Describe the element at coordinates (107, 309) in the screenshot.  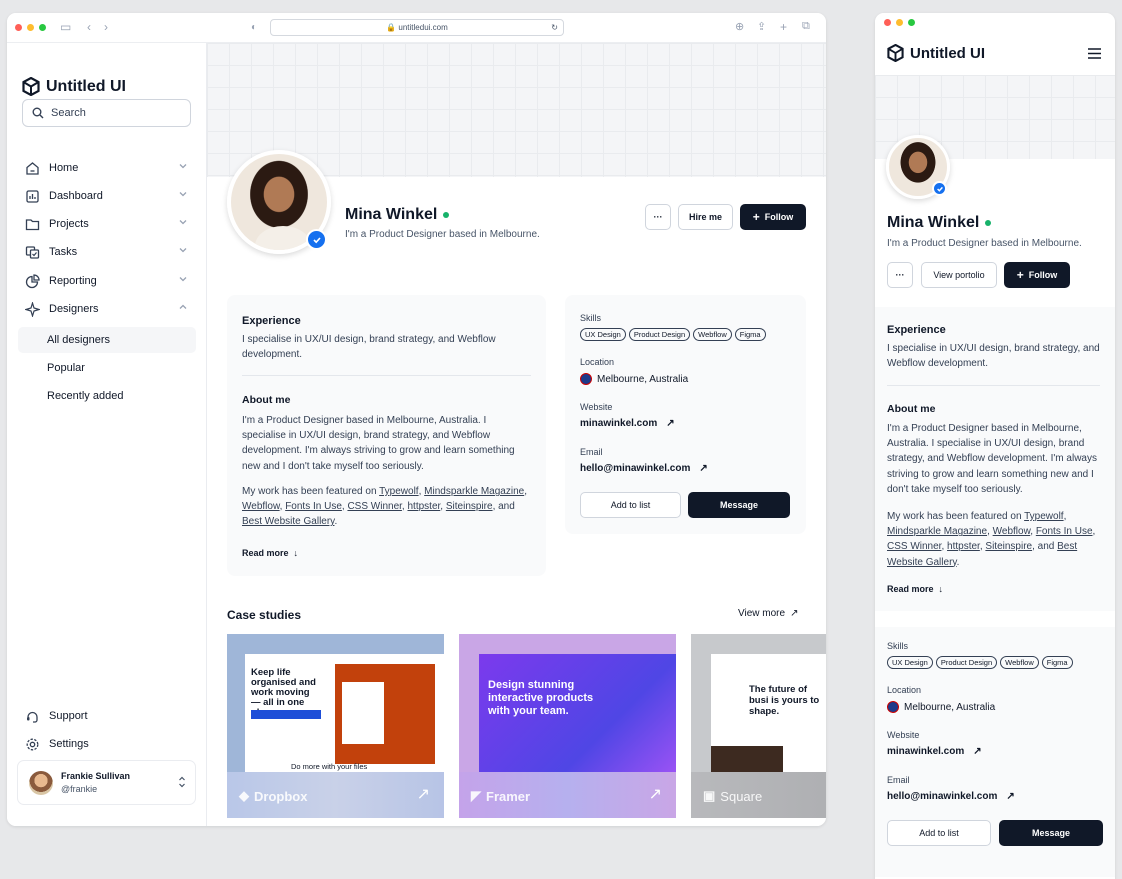
I see `nav-item-designers: Designers` at that location.